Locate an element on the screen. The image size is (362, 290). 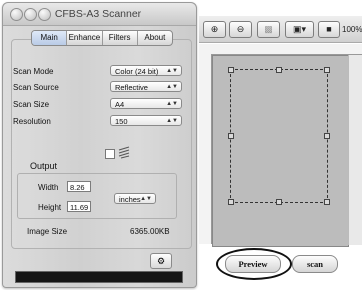
scan-mode-select: Color (24 bit) ▲▼ is located at coordinates (146, 70).